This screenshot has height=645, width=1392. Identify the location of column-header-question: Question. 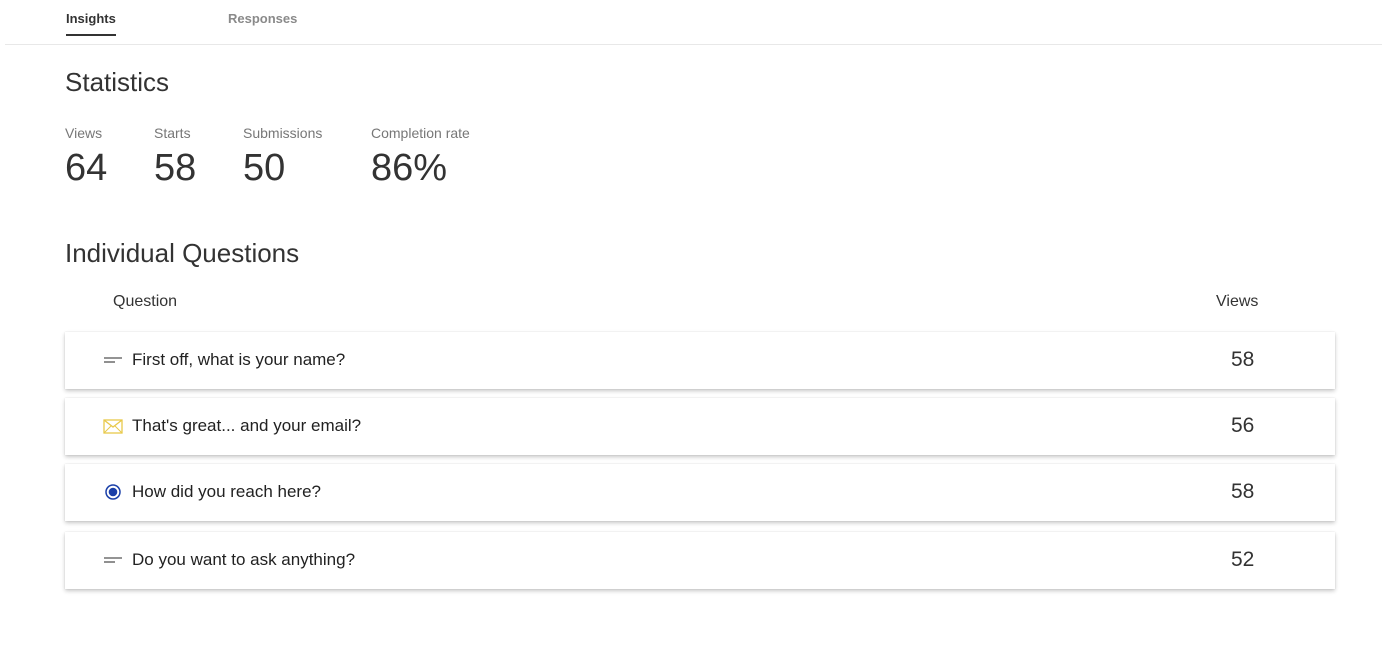
(145, 301).